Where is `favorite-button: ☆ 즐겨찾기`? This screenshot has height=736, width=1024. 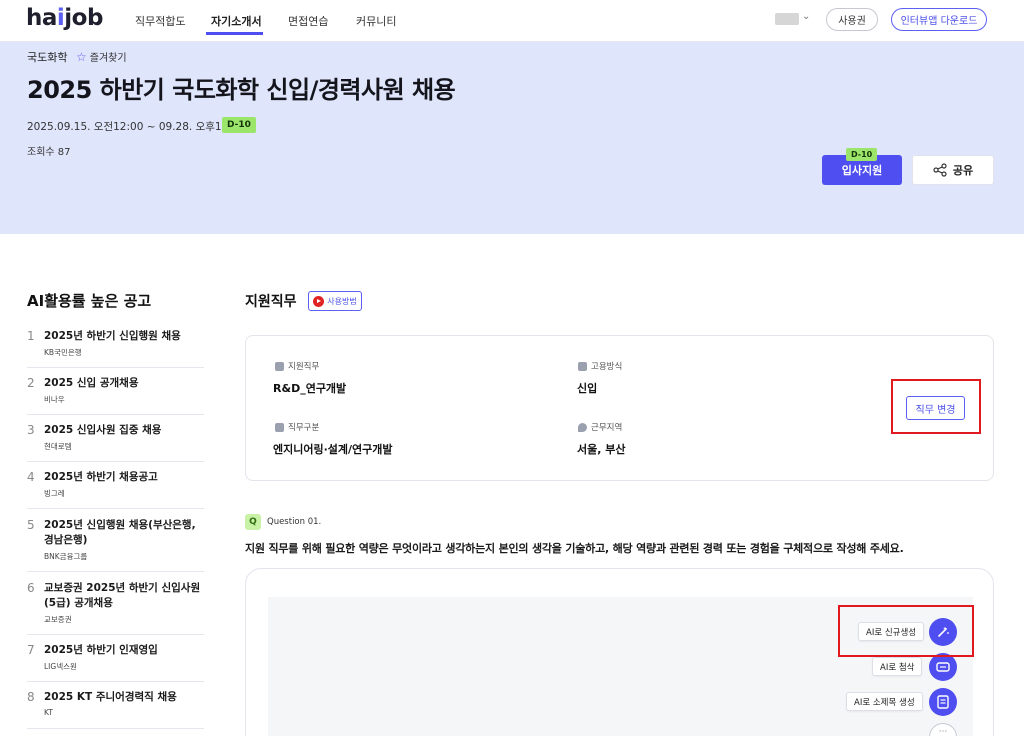
favorite-button: ☆ 즐겨찾기 is located at coordinates (101, 57).